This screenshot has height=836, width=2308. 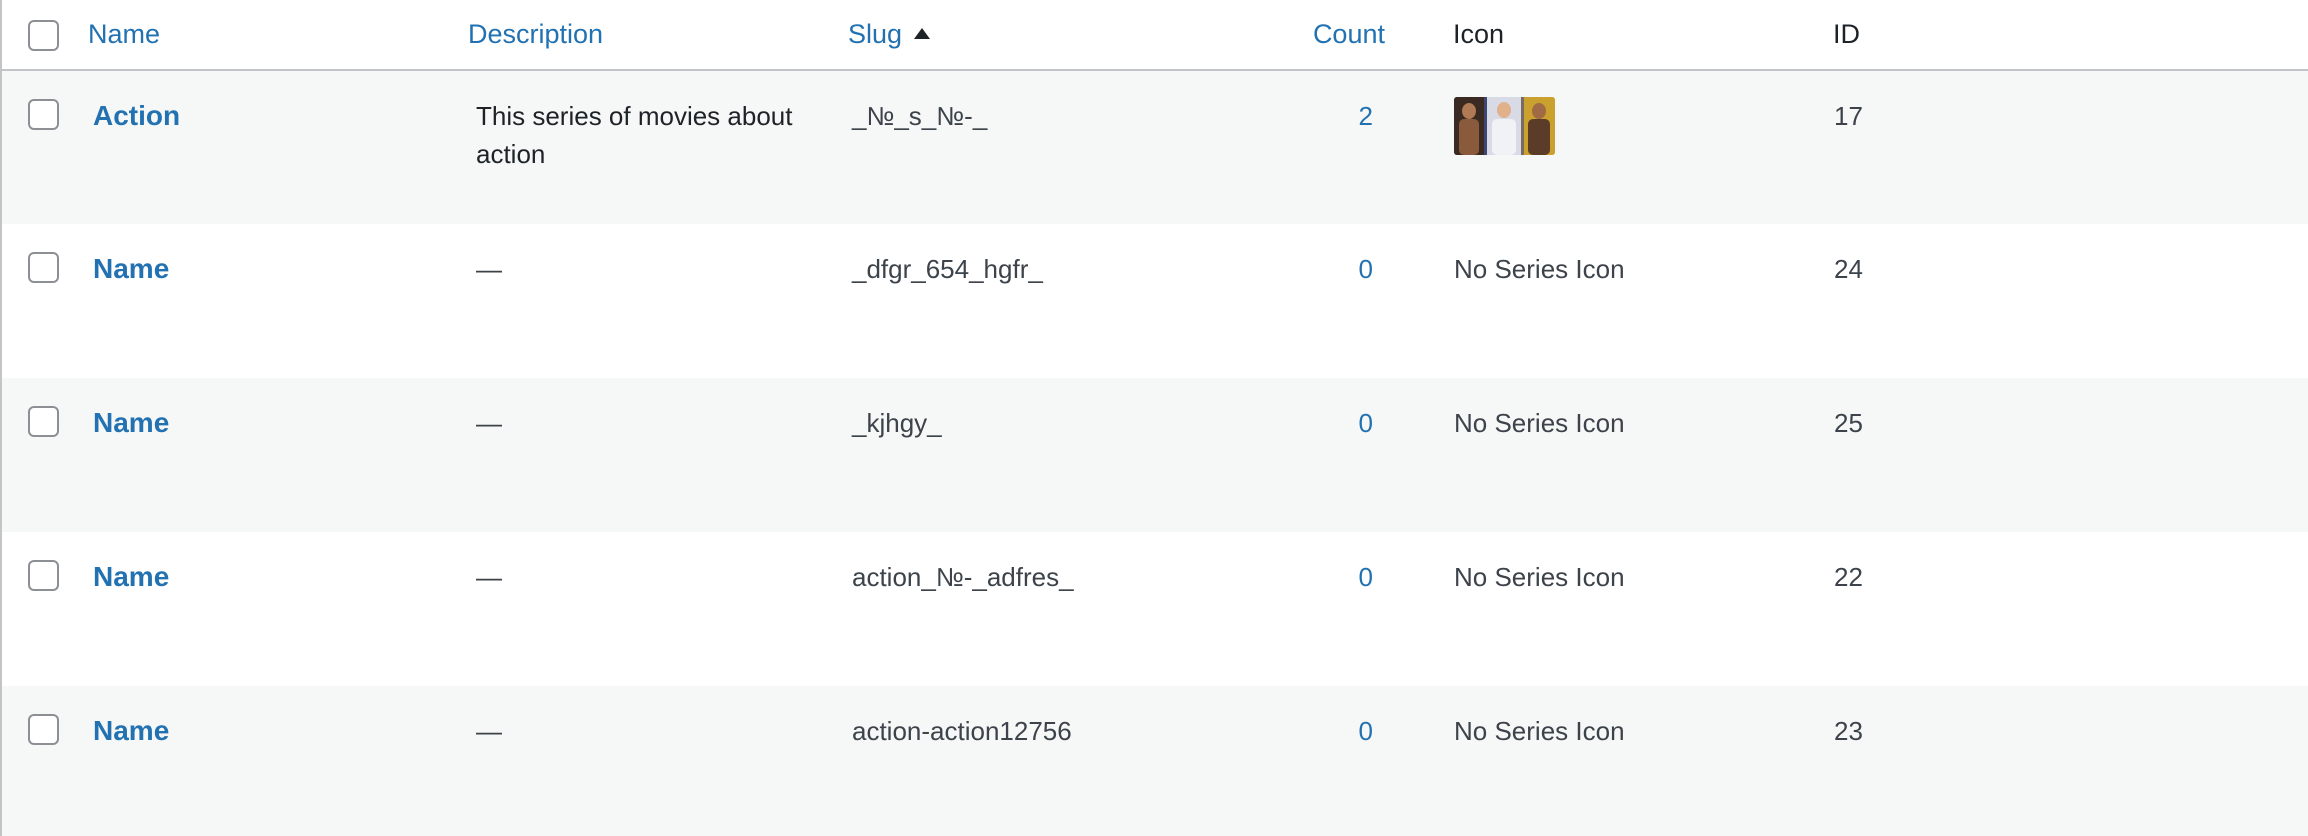 I want to click on series-name-link: Action, so click(x=134, y=116).